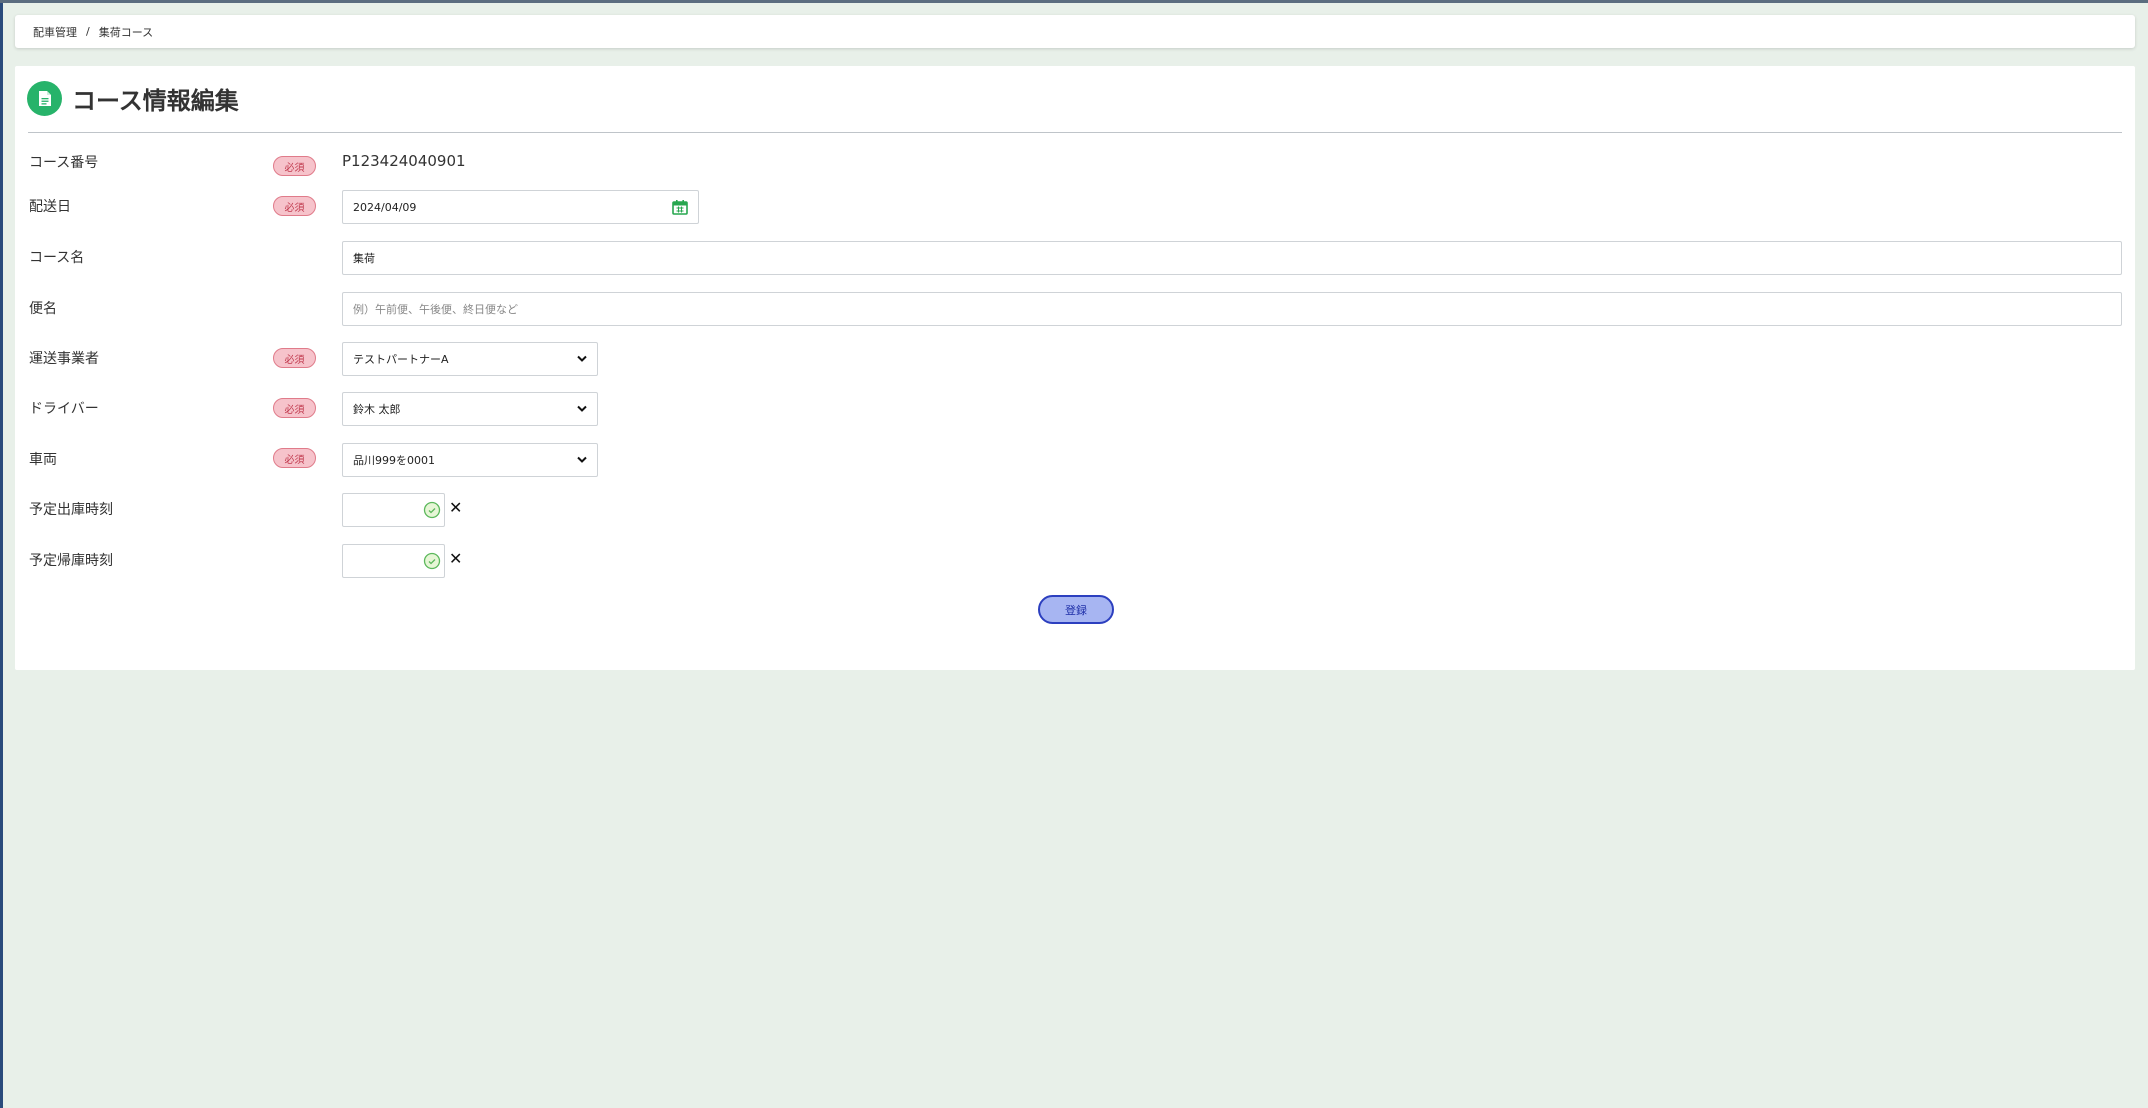  Describe the element at coordinates (1232, 309) in the screenshot. I see `service-name-input: 例）午前便、午後便、終日便など` at that location.